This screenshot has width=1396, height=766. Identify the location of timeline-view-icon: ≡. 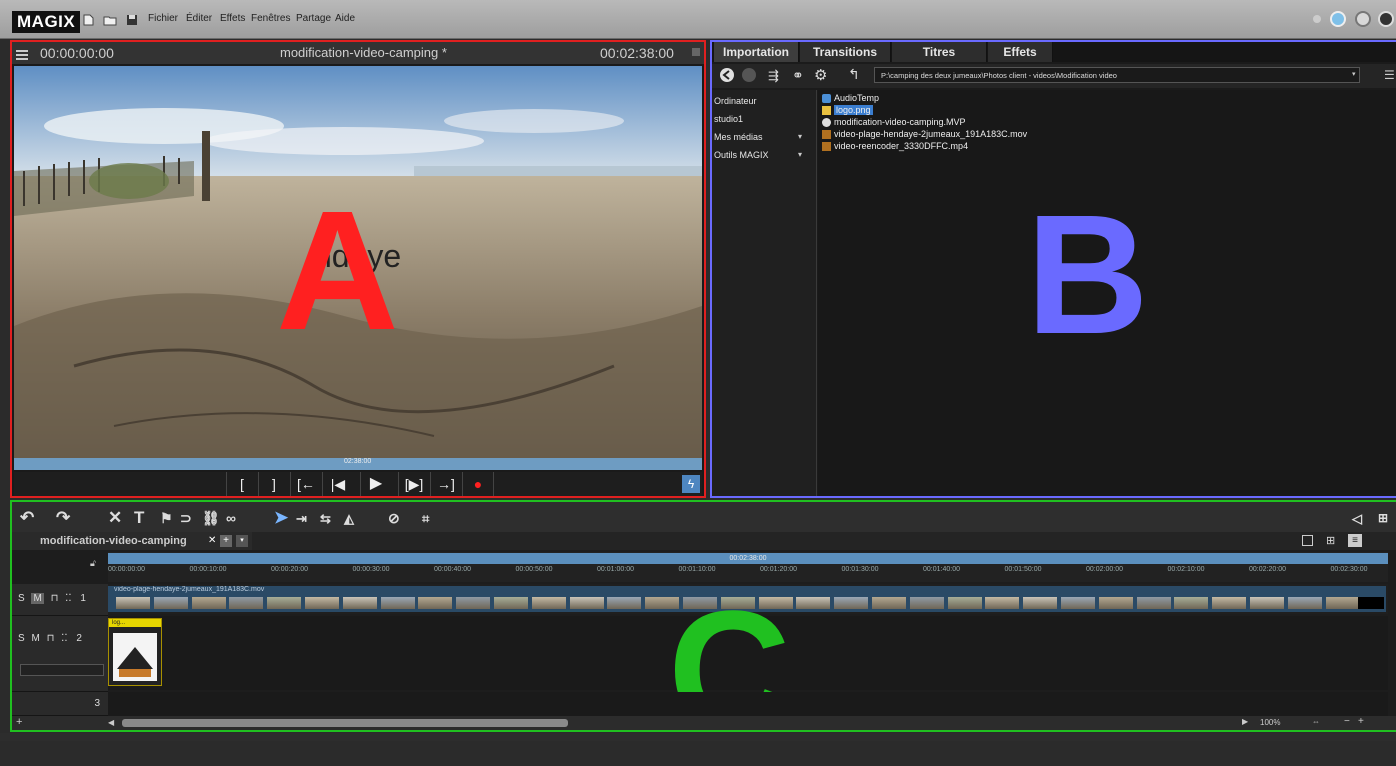
(1355, 540).